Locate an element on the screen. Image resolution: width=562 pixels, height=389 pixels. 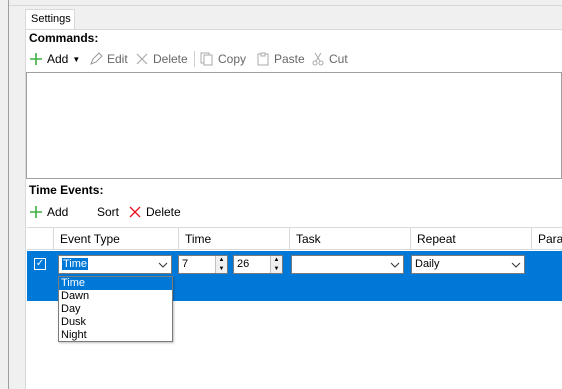
time-events-sort-button: Sort is located at coordinates (108, 212).